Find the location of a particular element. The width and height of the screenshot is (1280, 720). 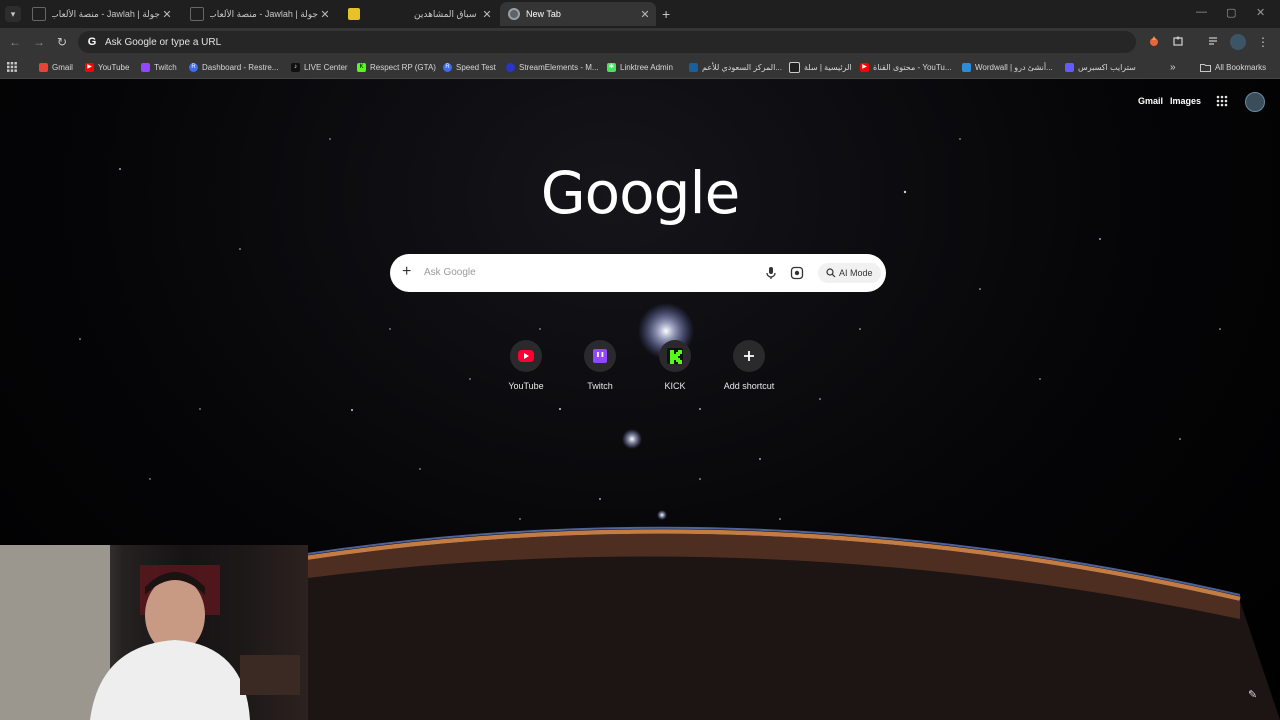

youtube-icon: ▶ is located at coordinates (864, 67).